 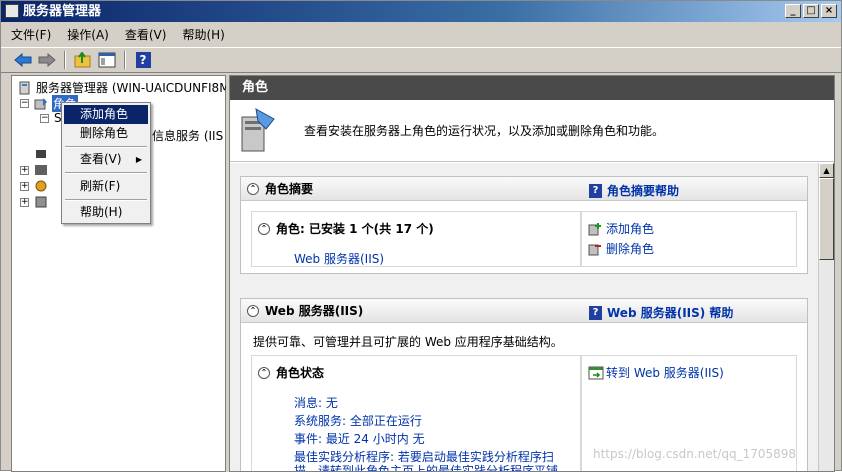 I want to click on scroll-thumb, so click(x=826, y=219).